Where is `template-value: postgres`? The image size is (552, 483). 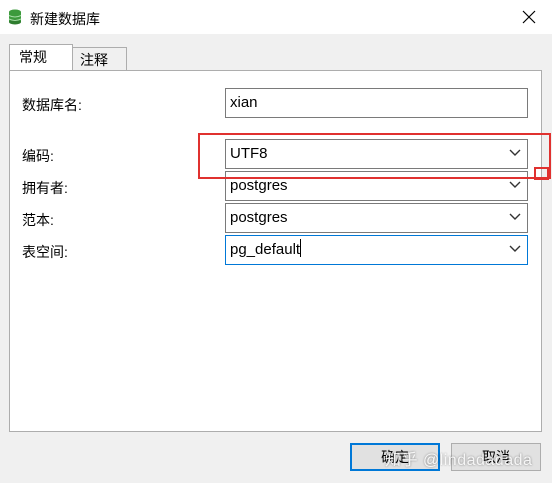
template-value: postgres is located at coordinates (259, 217).